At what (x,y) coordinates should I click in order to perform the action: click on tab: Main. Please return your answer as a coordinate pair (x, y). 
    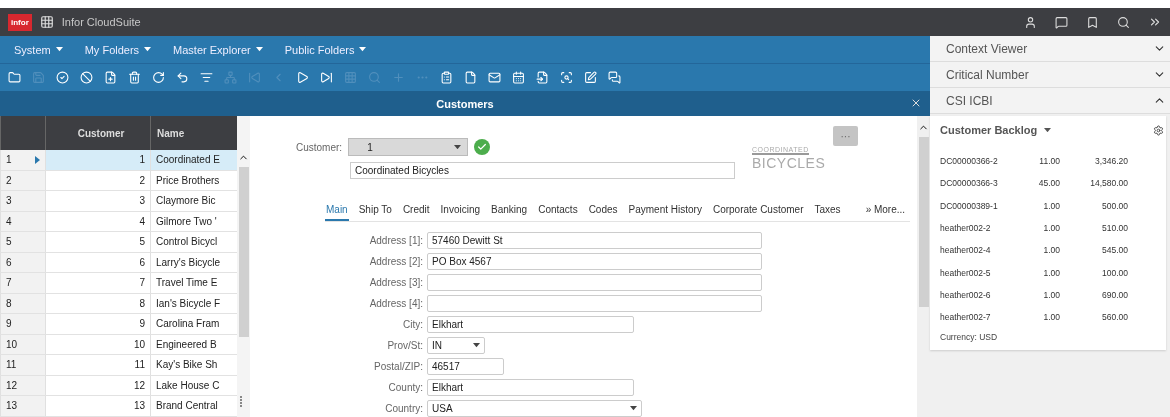
    Looking at the image, I should click on (337, 211).